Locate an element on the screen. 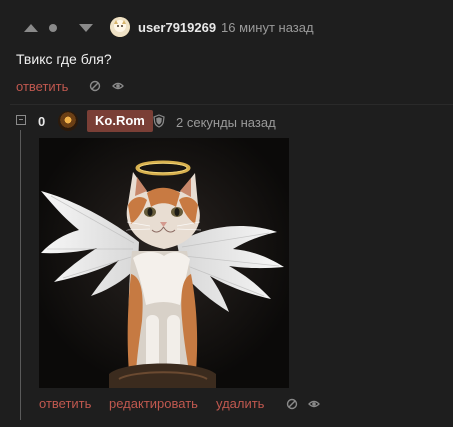  reply-actions: ответить редактировать удалить is located at coordinates (189, 405).